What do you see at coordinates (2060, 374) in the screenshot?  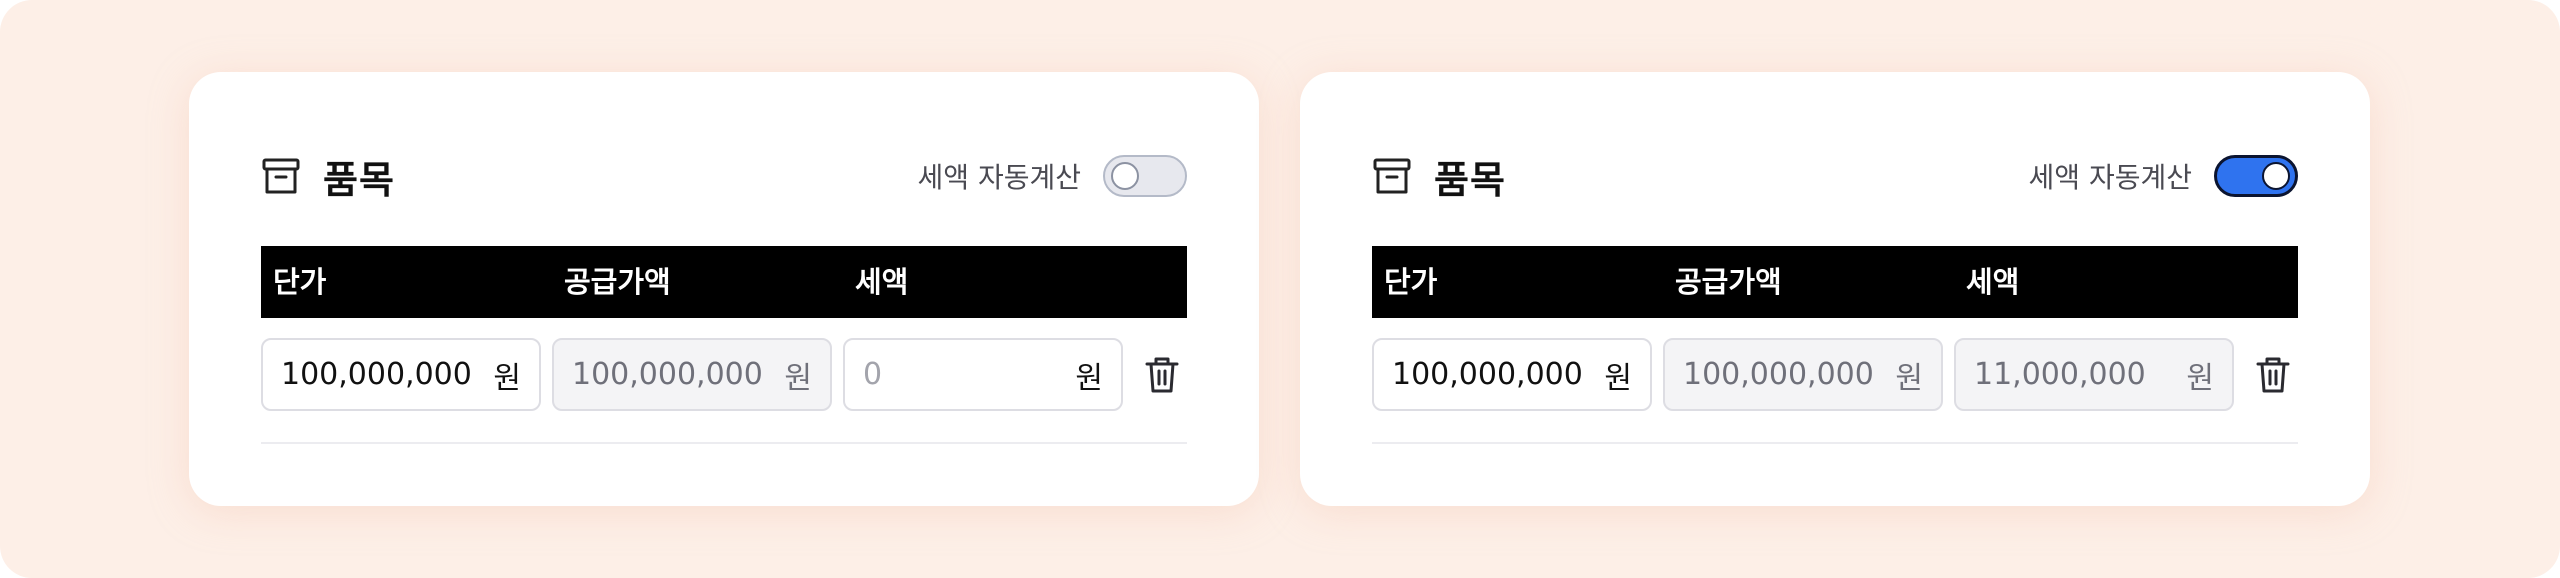 I see `tax-value: 11,000,000` at bounding box center [2060, 374].